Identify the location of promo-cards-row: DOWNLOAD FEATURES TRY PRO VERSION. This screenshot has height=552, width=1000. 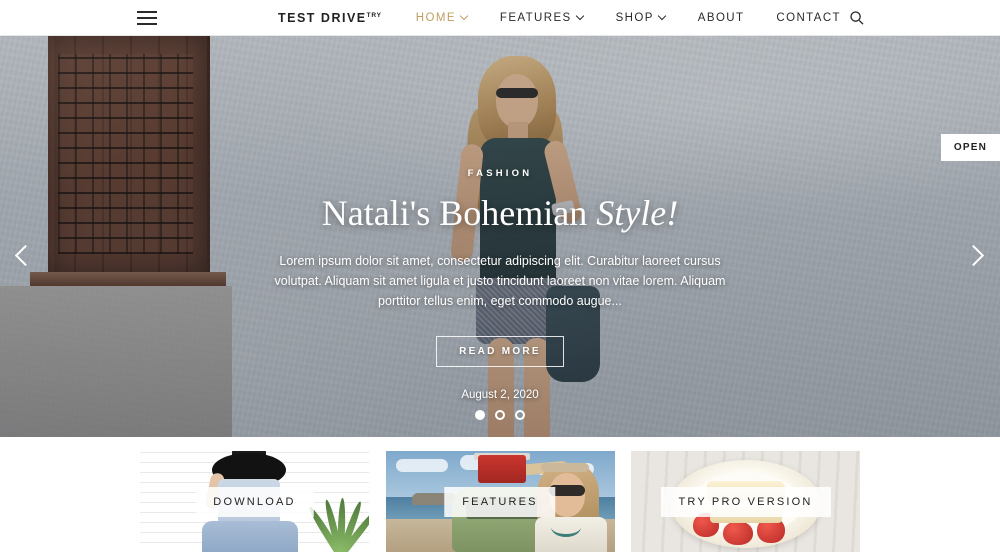
(500, 501).